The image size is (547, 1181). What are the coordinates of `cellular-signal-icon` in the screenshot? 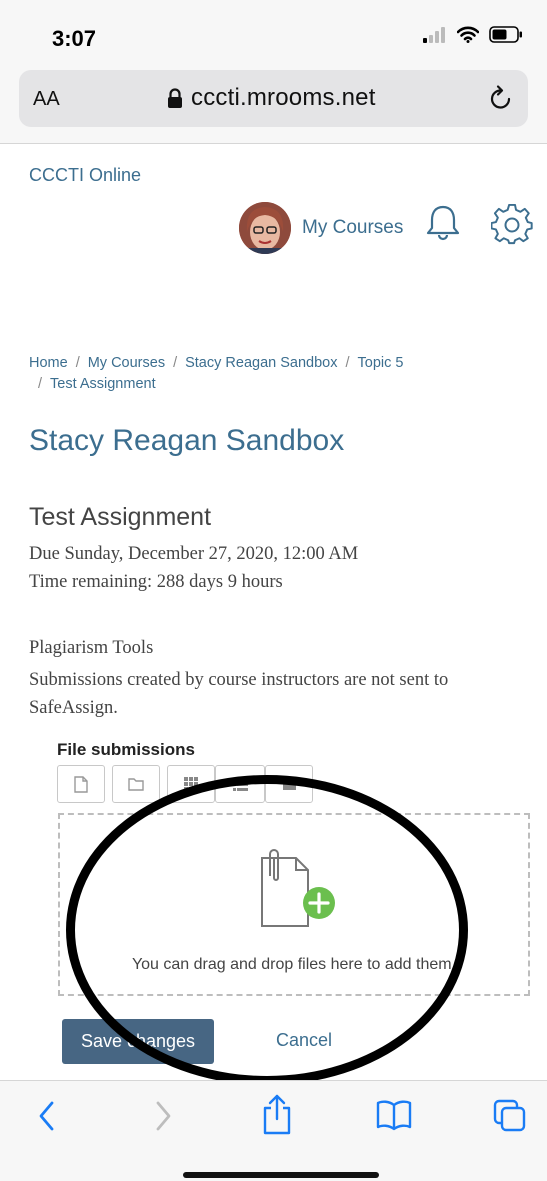 It's located at (434, 35).